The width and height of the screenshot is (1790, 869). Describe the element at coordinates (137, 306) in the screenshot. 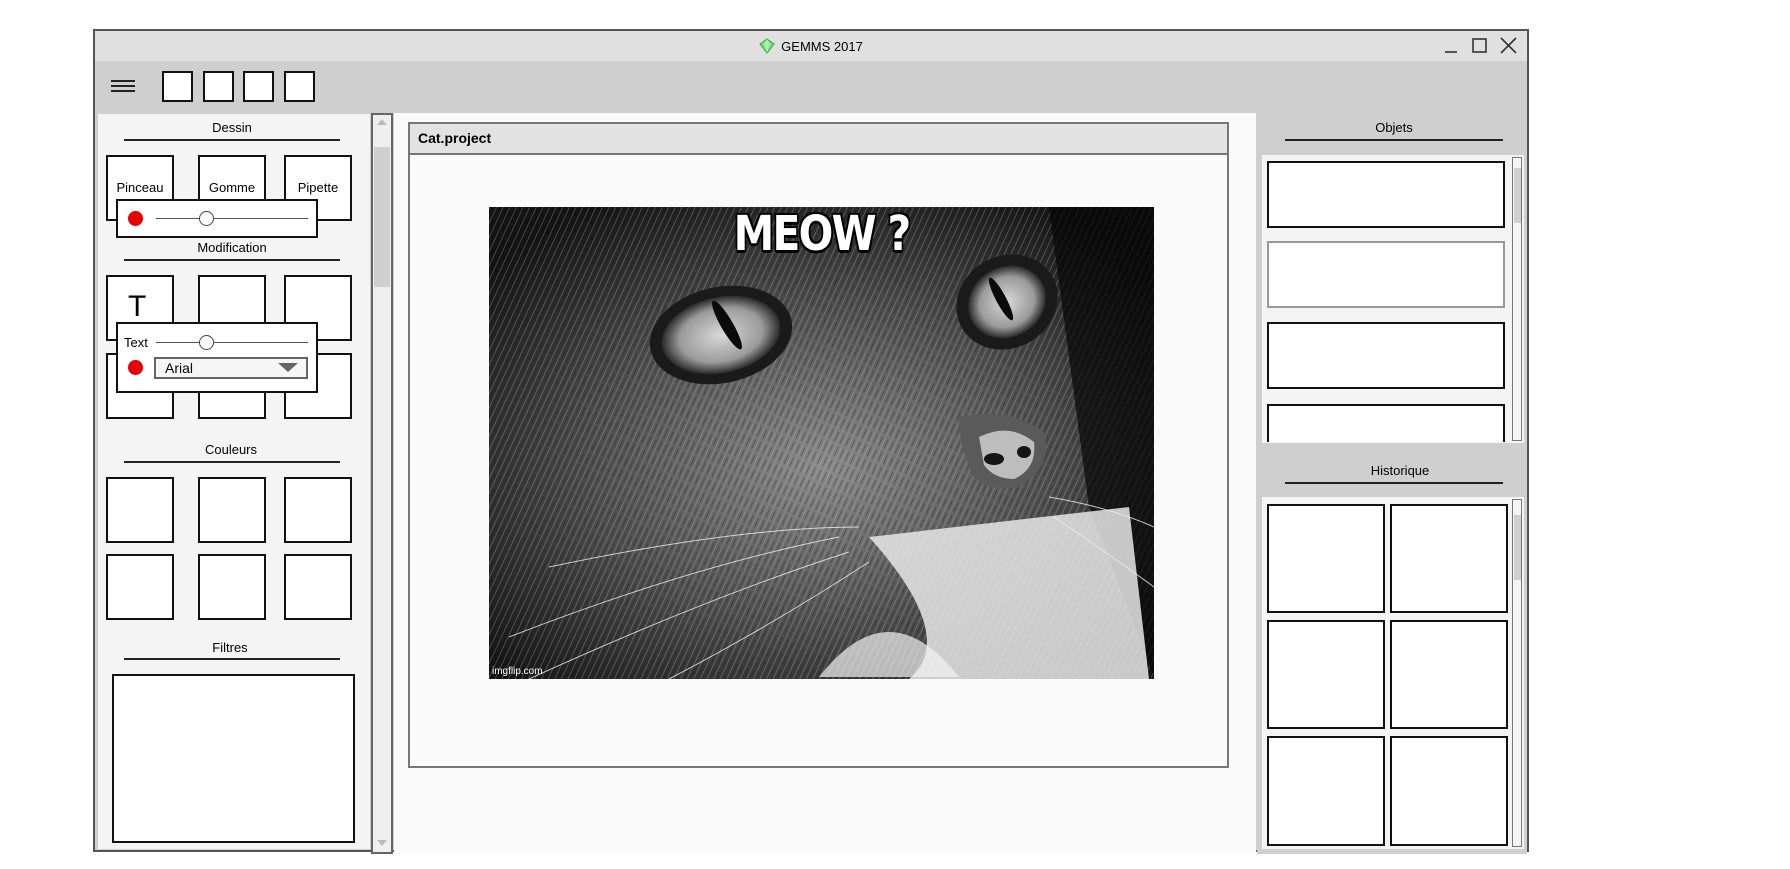

I see `text-tool-glyph: T` at that location.